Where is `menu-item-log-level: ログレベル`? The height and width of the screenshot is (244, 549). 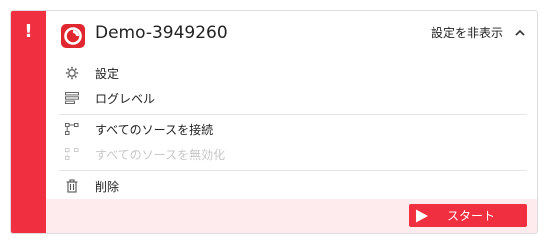
menu-item-log-level: ログレベル is located at coordinates (110, 98).